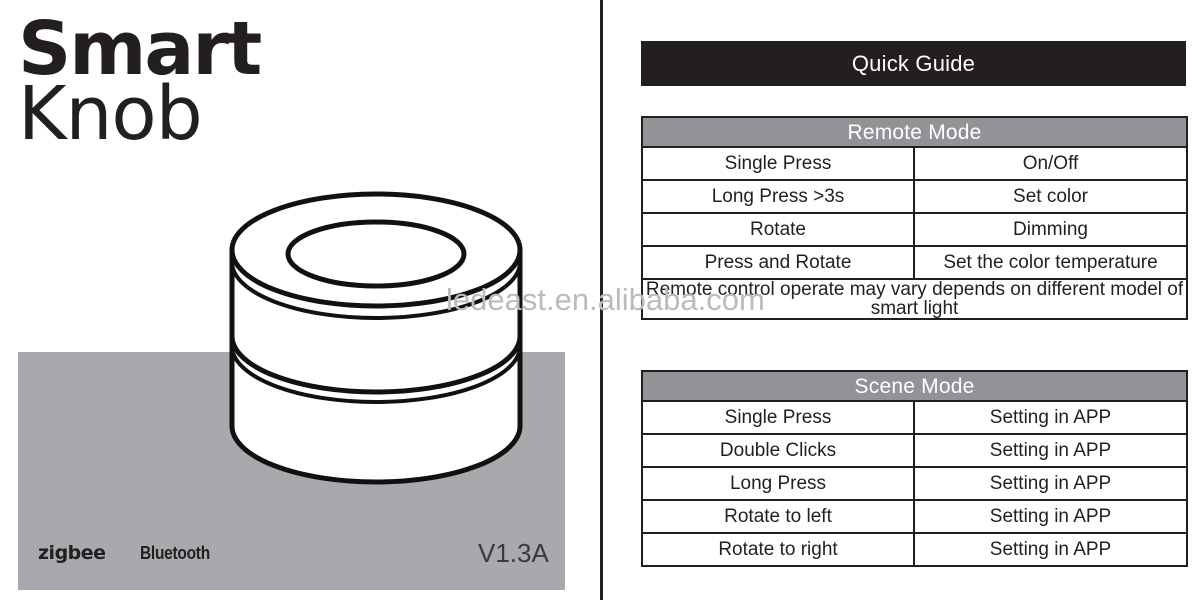 The width and height of the screenshot is (1200, 600). What do you see at coordinates (140, 81) in the screenshot?
I see `page-title: Smart Knob` at bounding box center [140, 81].